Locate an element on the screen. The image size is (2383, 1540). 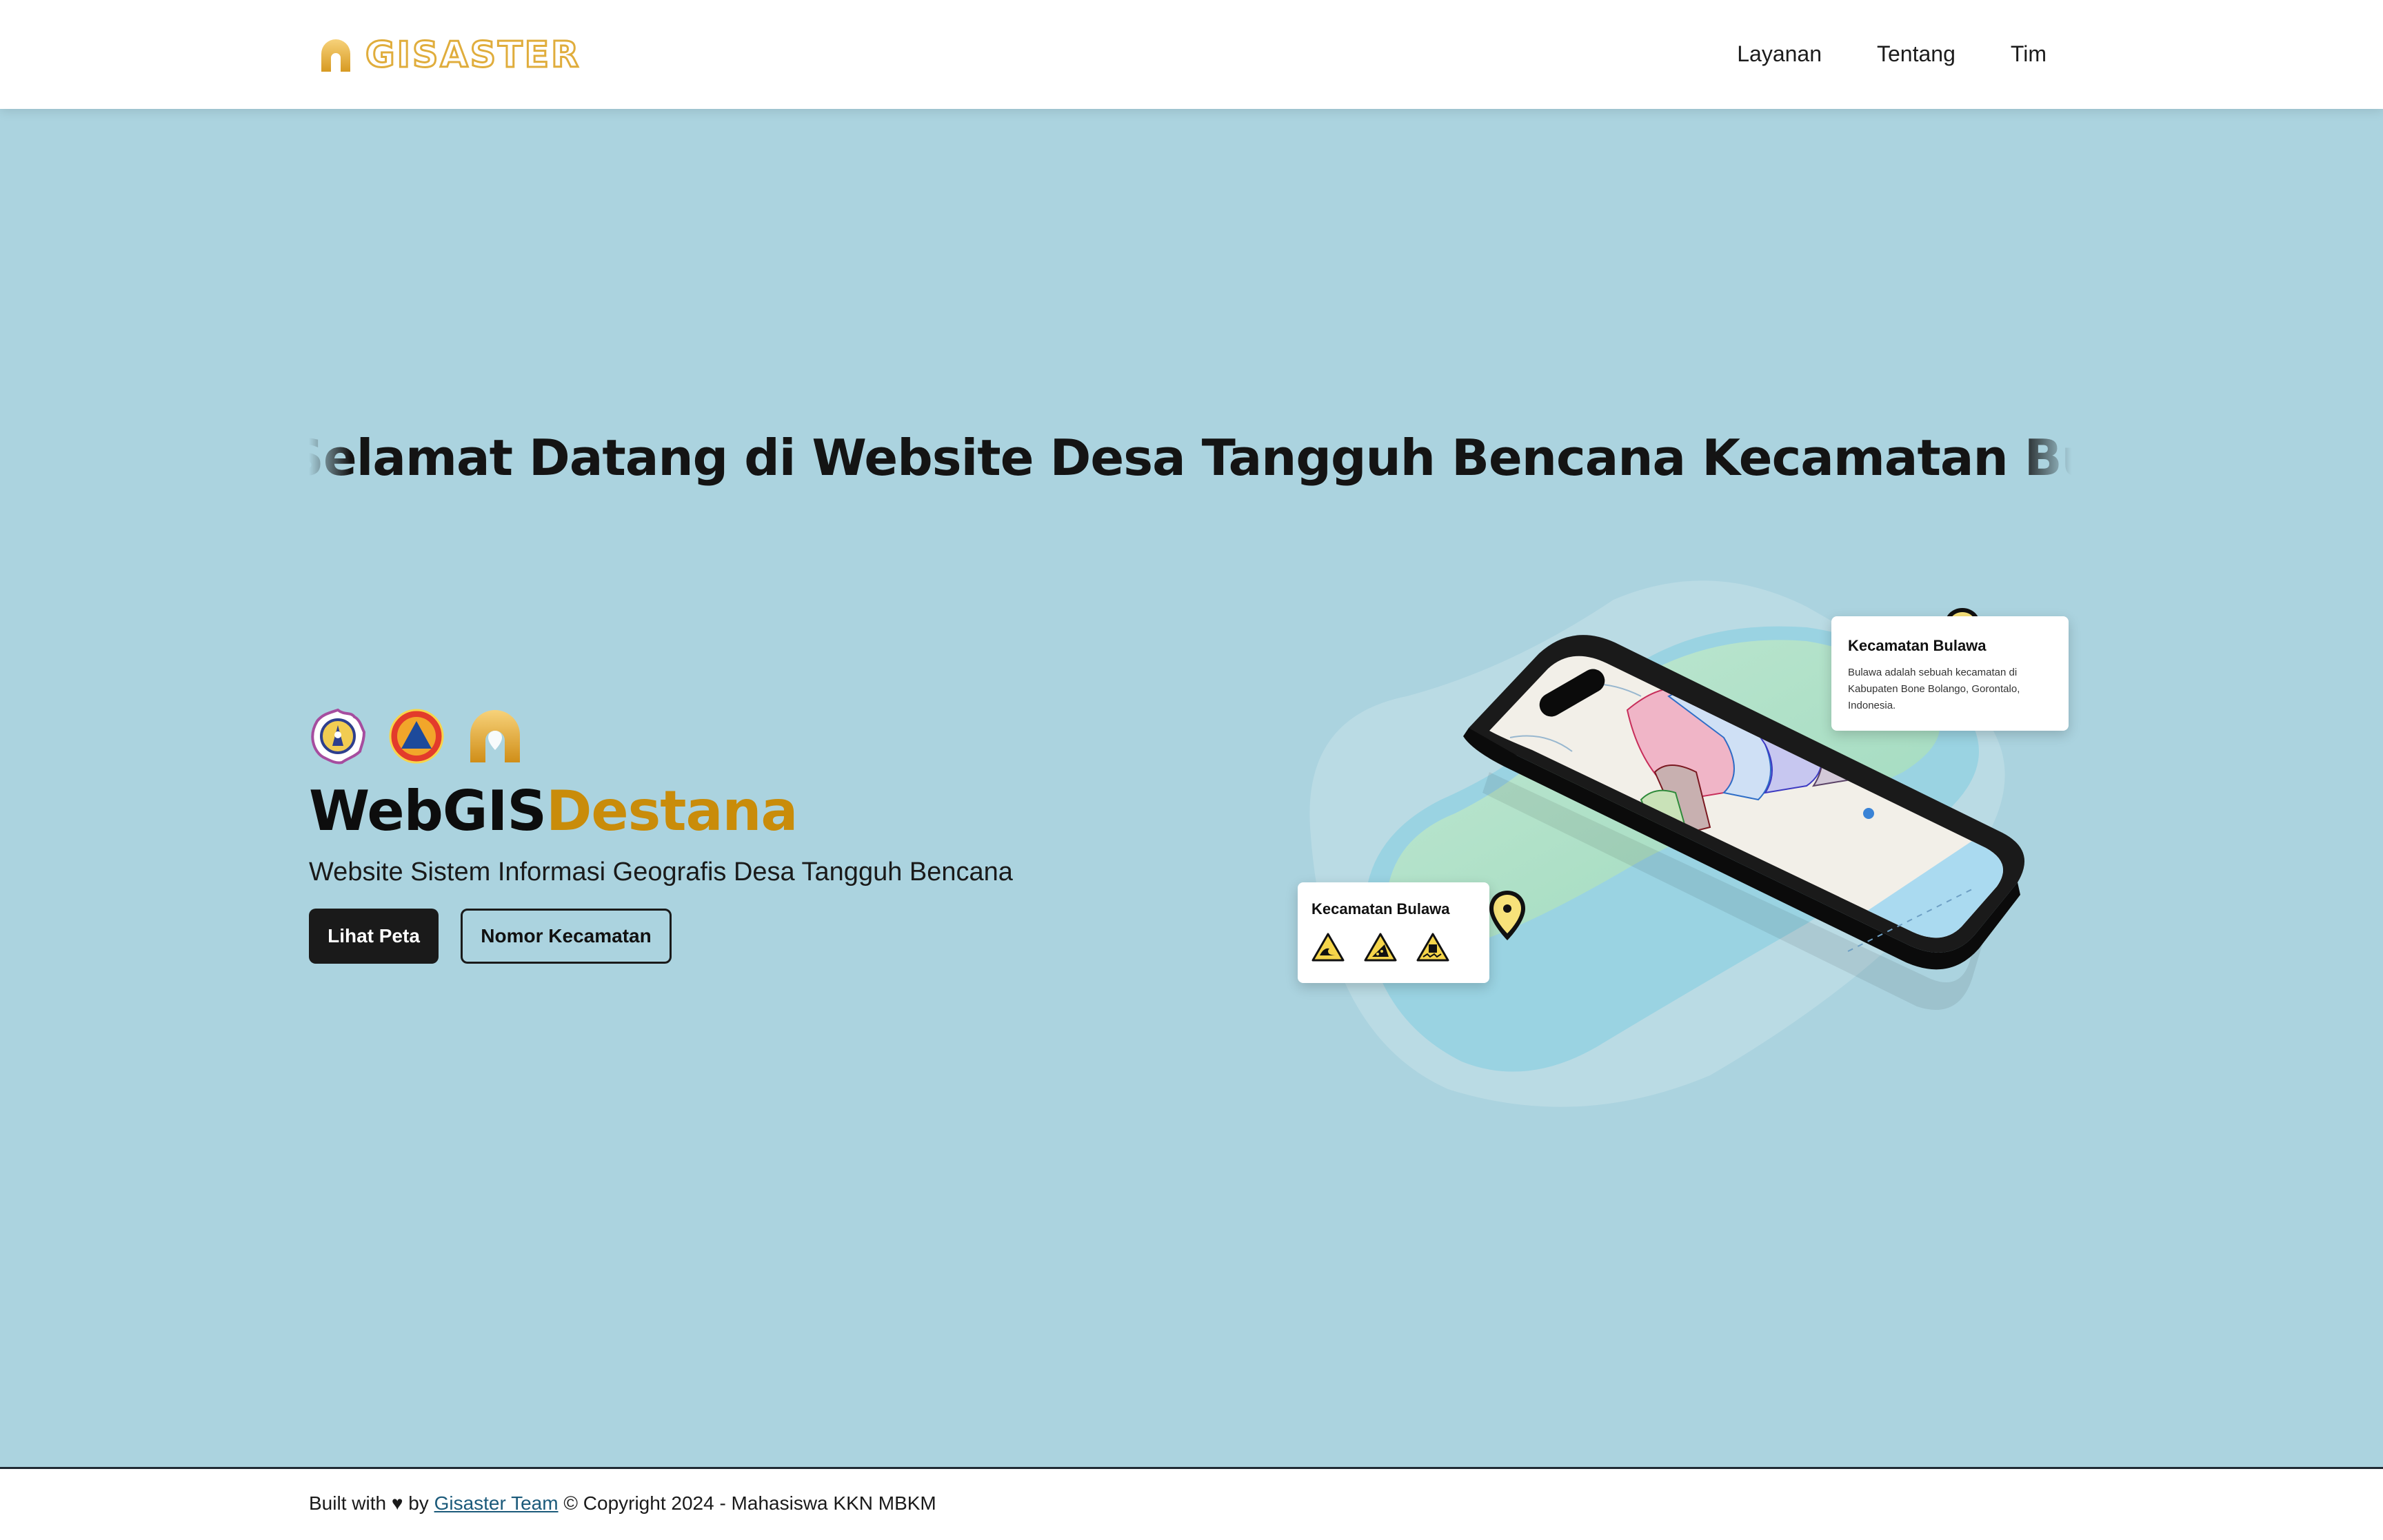
bnpb-logo-icon is located at coordinates (416, 737).